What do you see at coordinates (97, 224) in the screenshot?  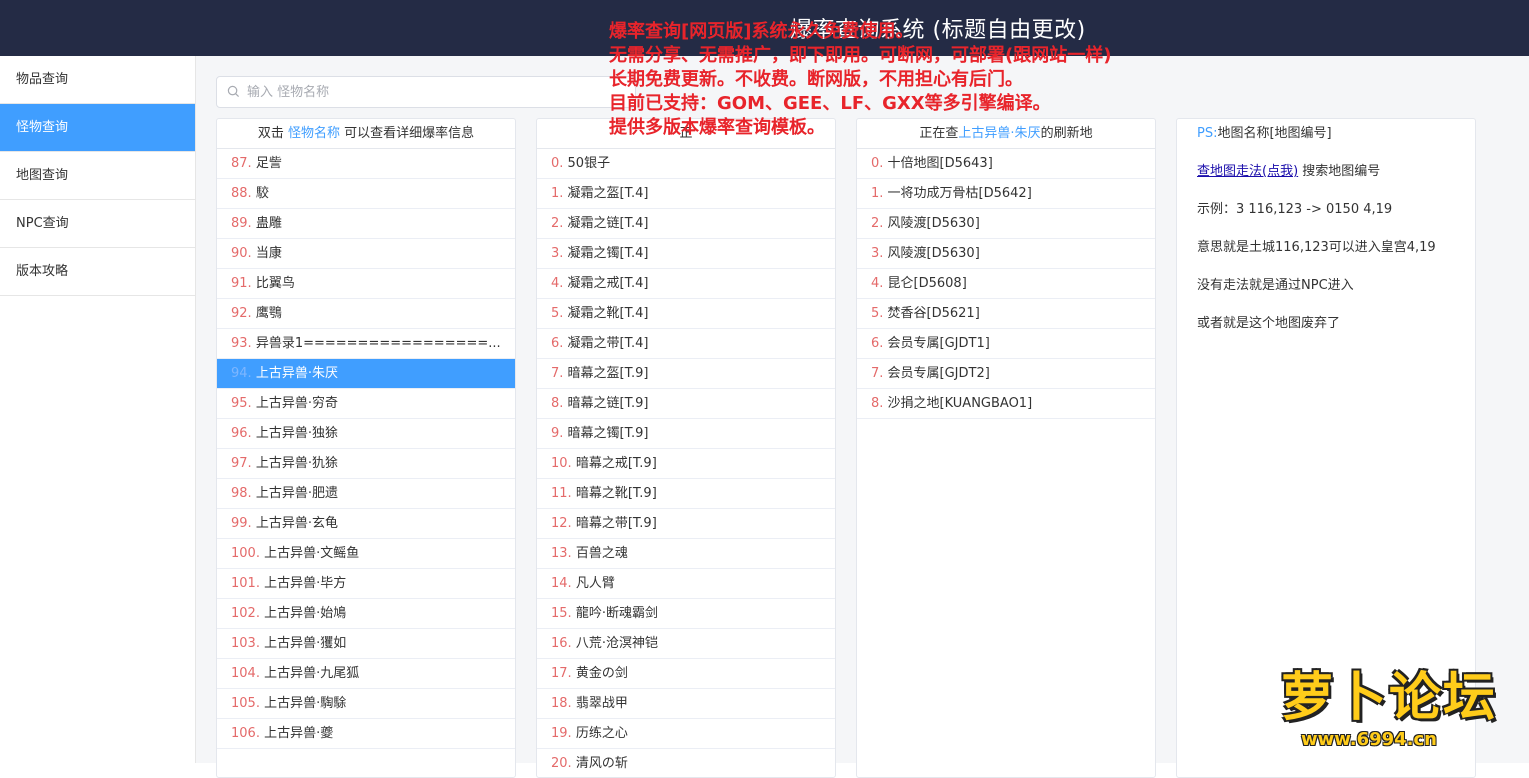 I see `sidebar-item-npc-query: NPC查询` at bounding box center [97, 224].